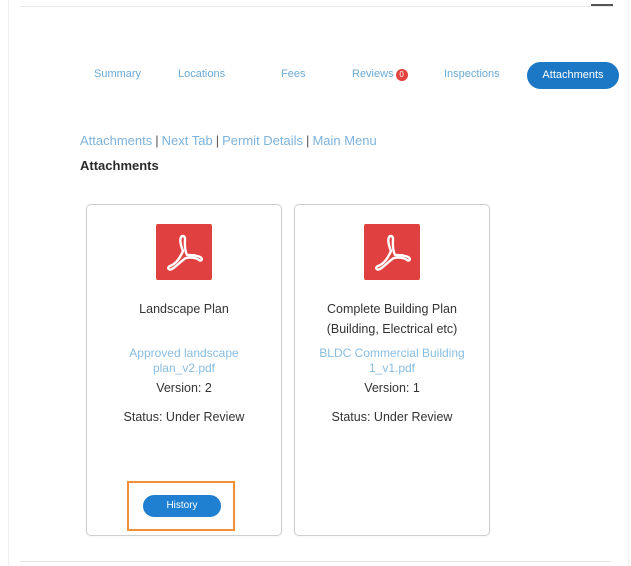  Describe the element at coordinates (392, 361) in the screenshot. I see `attachment-file-link: BLDC Commercial Building 1_v1.pdf` at that location.